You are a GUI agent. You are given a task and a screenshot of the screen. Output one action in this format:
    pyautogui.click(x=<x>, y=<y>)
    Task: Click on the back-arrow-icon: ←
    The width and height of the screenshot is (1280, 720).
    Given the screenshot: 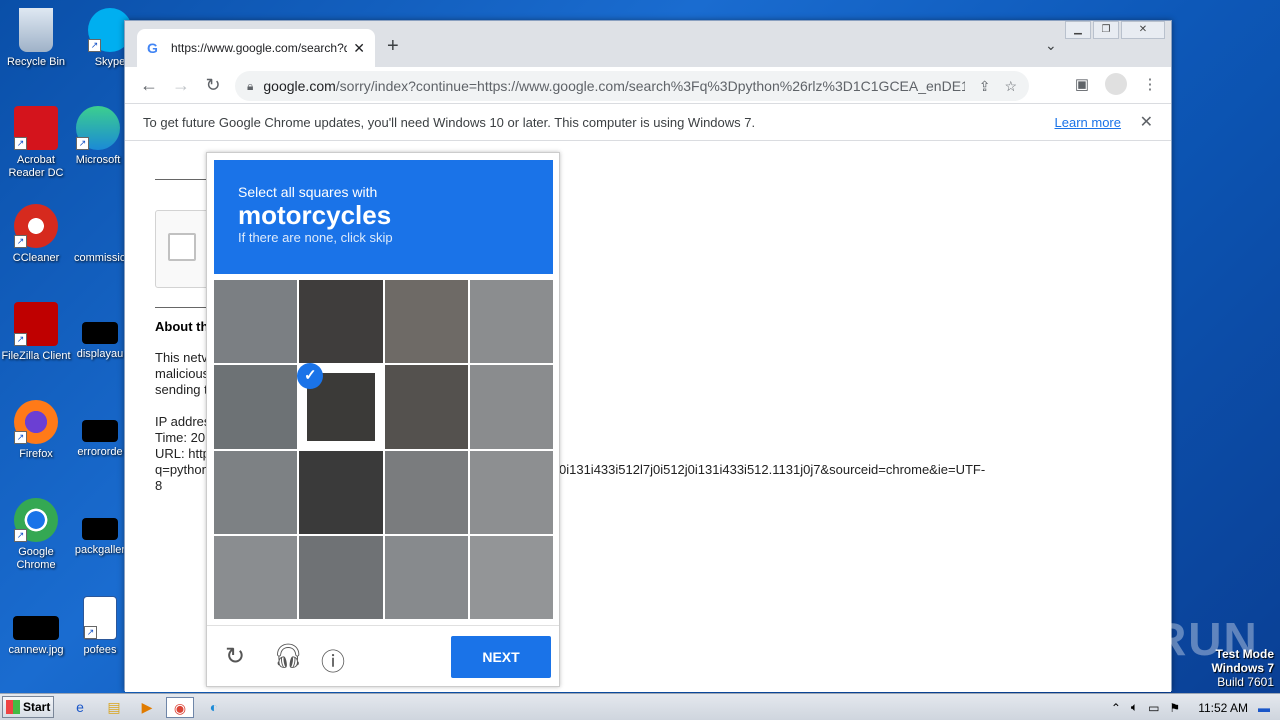 What is the action you would take?
    pyautogui.click(x=149, y=85)
    